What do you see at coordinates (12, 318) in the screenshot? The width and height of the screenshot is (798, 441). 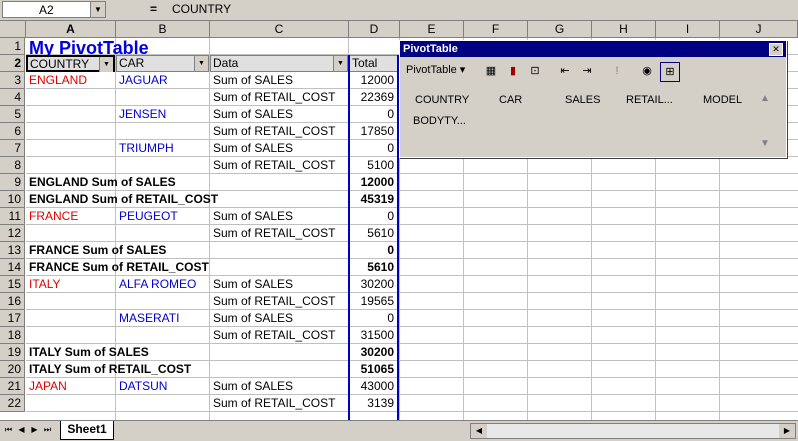 I see `row-header-17: 17` at bounding box center [12, 318].